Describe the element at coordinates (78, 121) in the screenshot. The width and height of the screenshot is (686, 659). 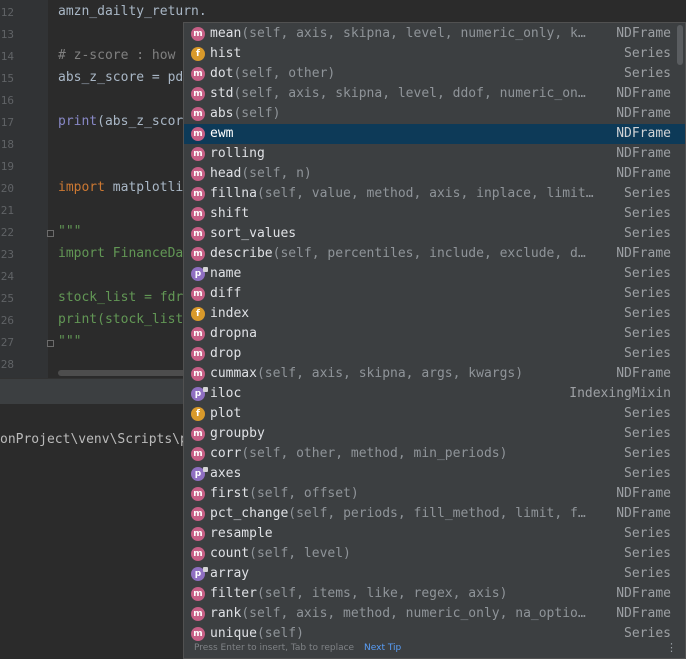
I see `print-call: print` at that location.